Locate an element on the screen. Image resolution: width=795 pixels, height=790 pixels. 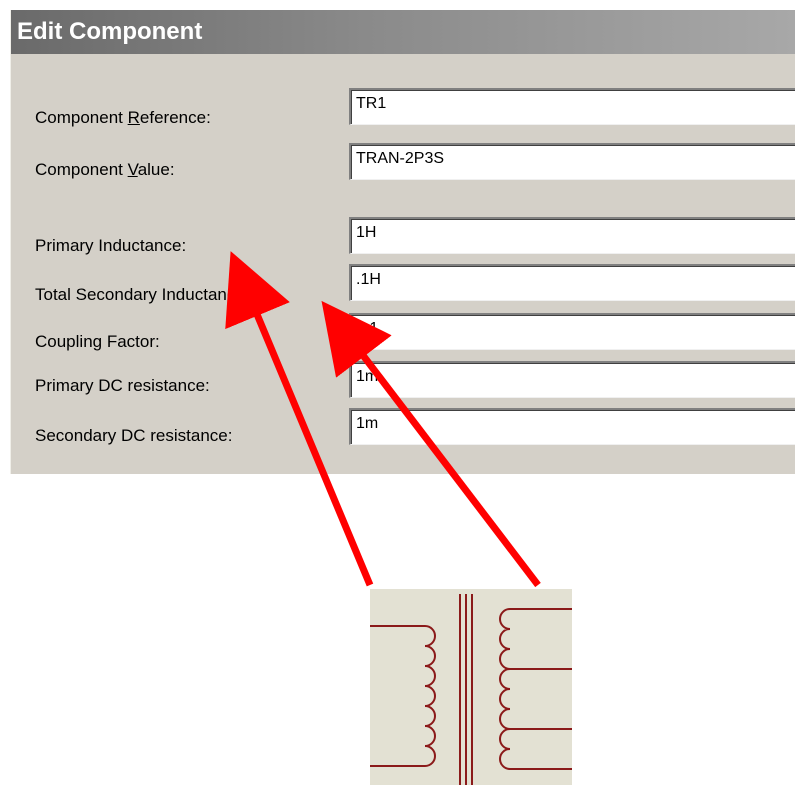
total-secondary-inductance-input: .1H is located at coordinates (572, 282).